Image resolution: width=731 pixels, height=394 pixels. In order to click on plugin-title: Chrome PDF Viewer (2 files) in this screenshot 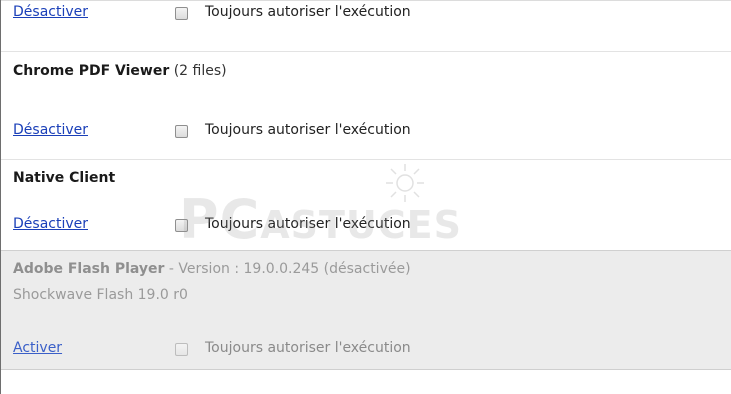, I will do `click(120, 71)`.